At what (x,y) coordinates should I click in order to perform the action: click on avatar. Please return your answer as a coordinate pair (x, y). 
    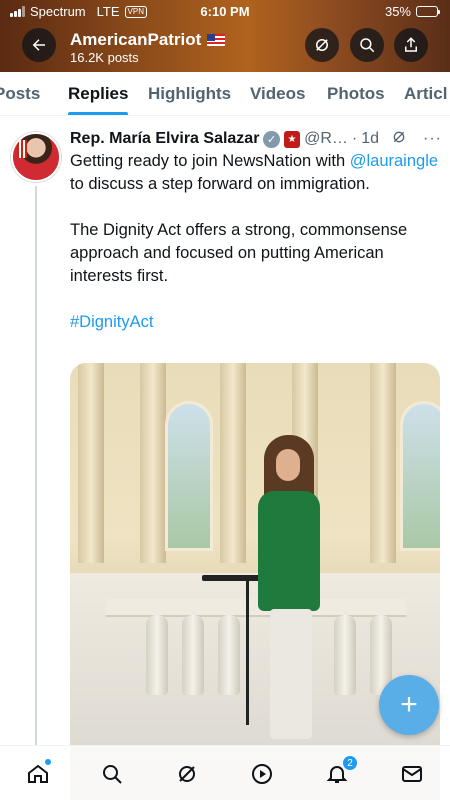
    Looking at the image, I should click on (36, 157).